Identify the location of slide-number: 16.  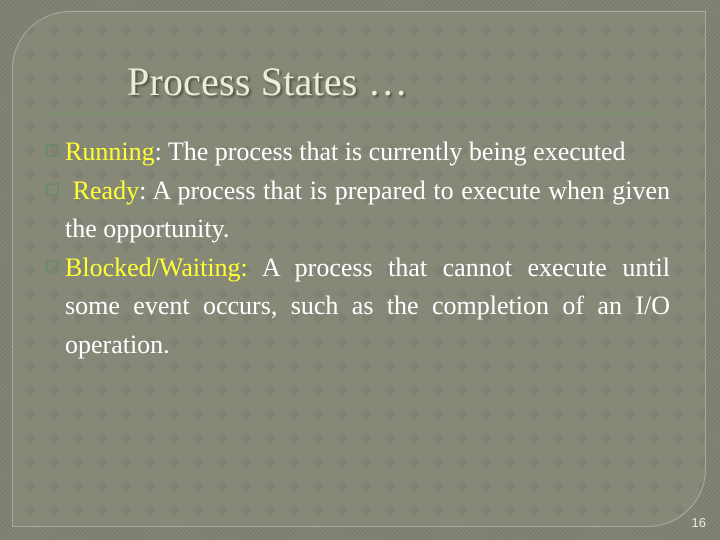
(698, 522).